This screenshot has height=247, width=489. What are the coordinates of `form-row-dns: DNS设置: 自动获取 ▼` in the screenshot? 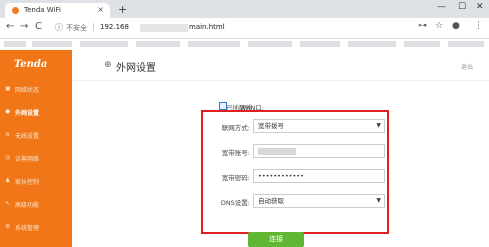 It's located at (297, 201).